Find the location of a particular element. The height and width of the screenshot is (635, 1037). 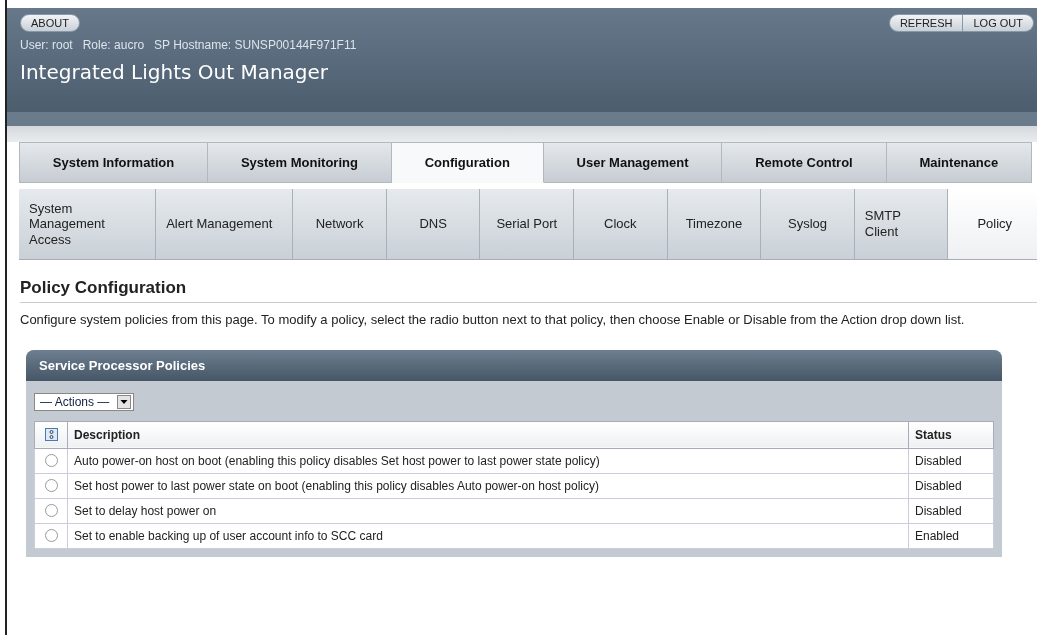

logout-button: LOG OUT is located at coordinates (998, 23).